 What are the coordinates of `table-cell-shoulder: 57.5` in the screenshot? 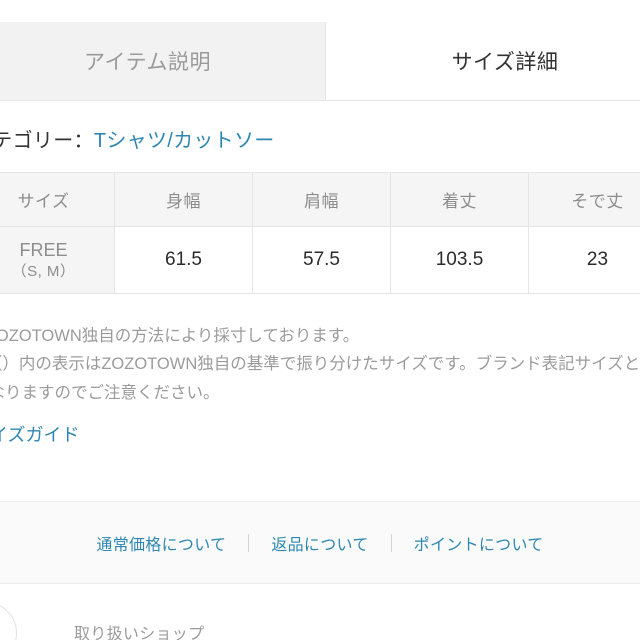 It's located at (321, 260).